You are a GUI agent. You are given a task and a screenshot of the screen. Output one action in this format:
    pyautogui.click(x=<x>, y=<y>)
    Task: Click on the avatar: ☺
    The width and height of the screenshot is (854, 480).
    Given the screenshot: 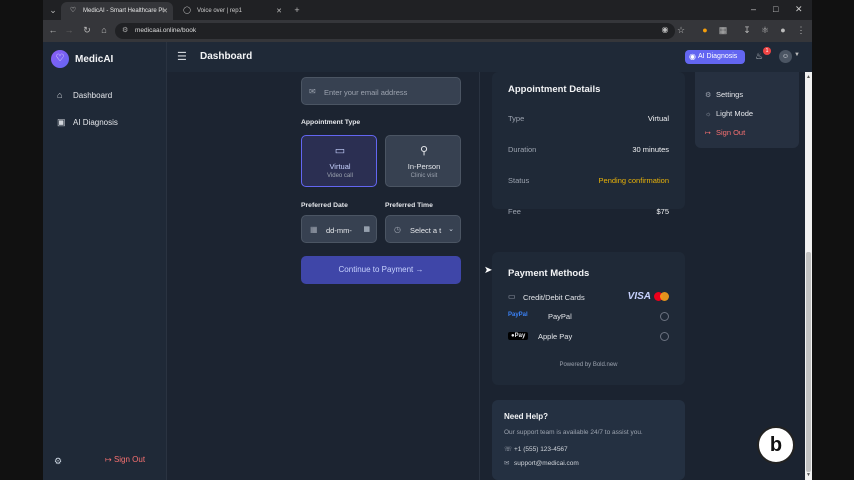 What is the action you would take?
    pyautogui.click(x=785, y=56)
    